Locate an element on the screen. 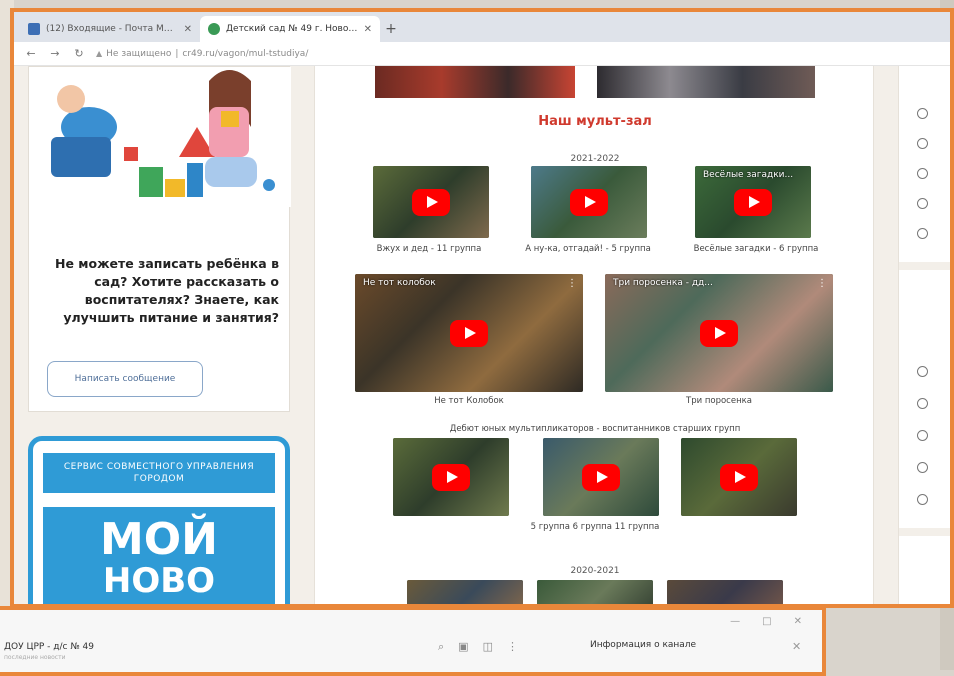  maximize-icon: □ is located at coordinates (766, 621).